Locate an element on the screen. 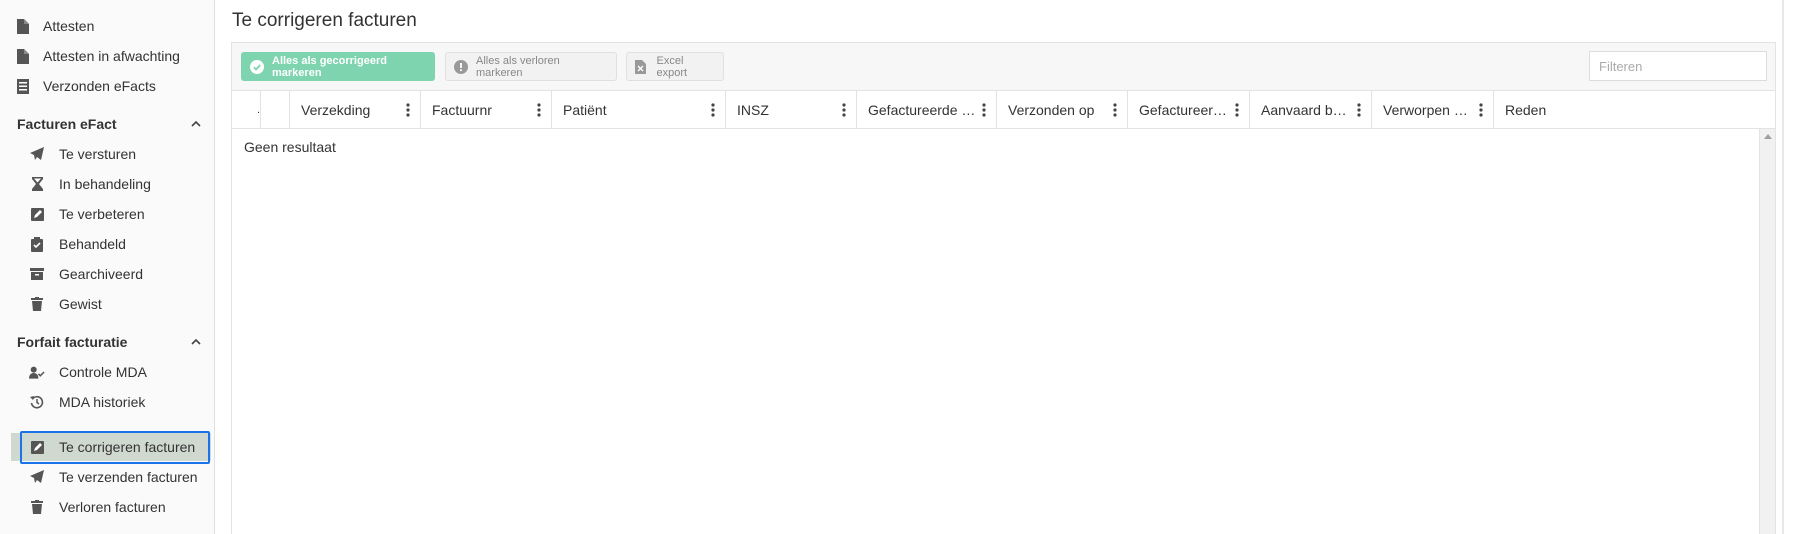 This screenshot has height=534, width=1795. sidebar-item-label: Te corrigeren facturen is located at coordinates (127, 447).